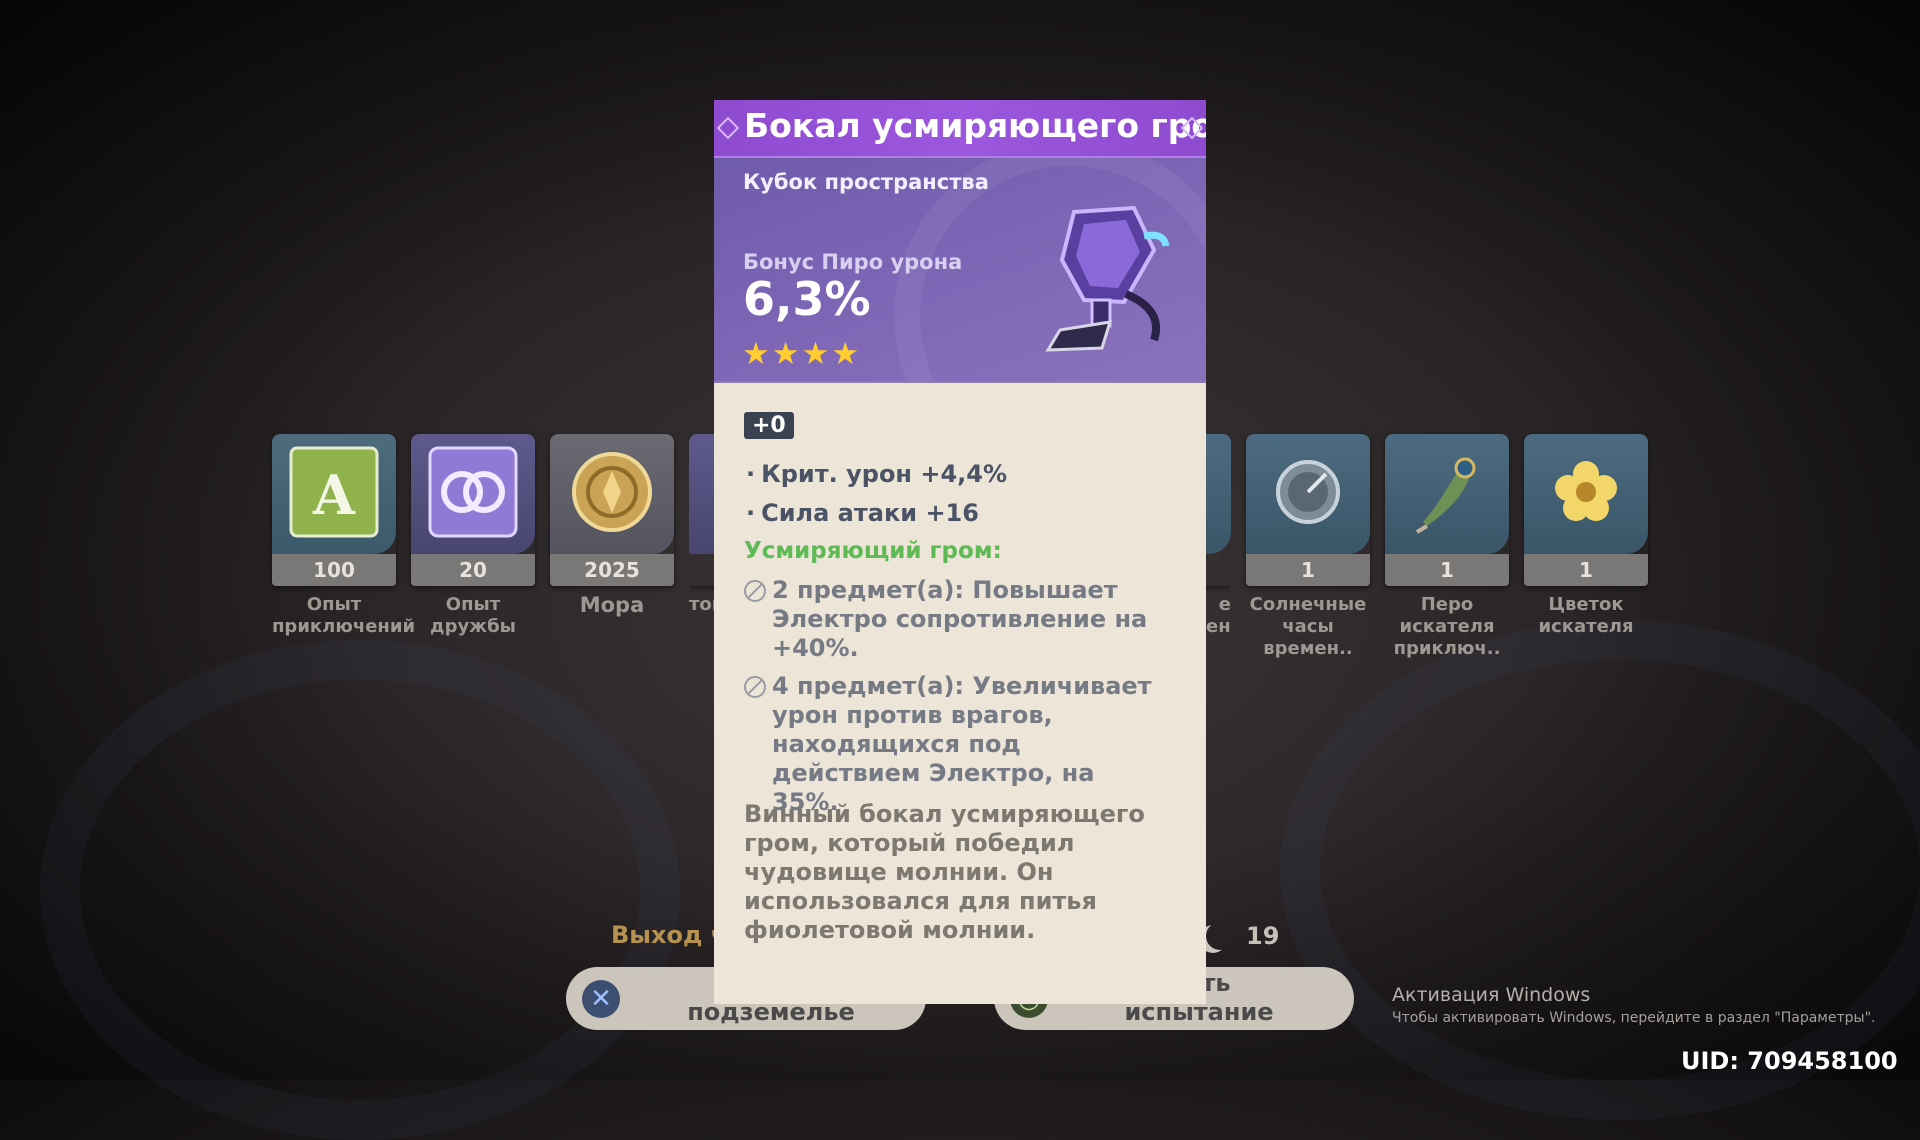  What do you see at coordinates (1308, 494) in the screenshot?
I see `sands-icon` at bounding box center [1308, 494].